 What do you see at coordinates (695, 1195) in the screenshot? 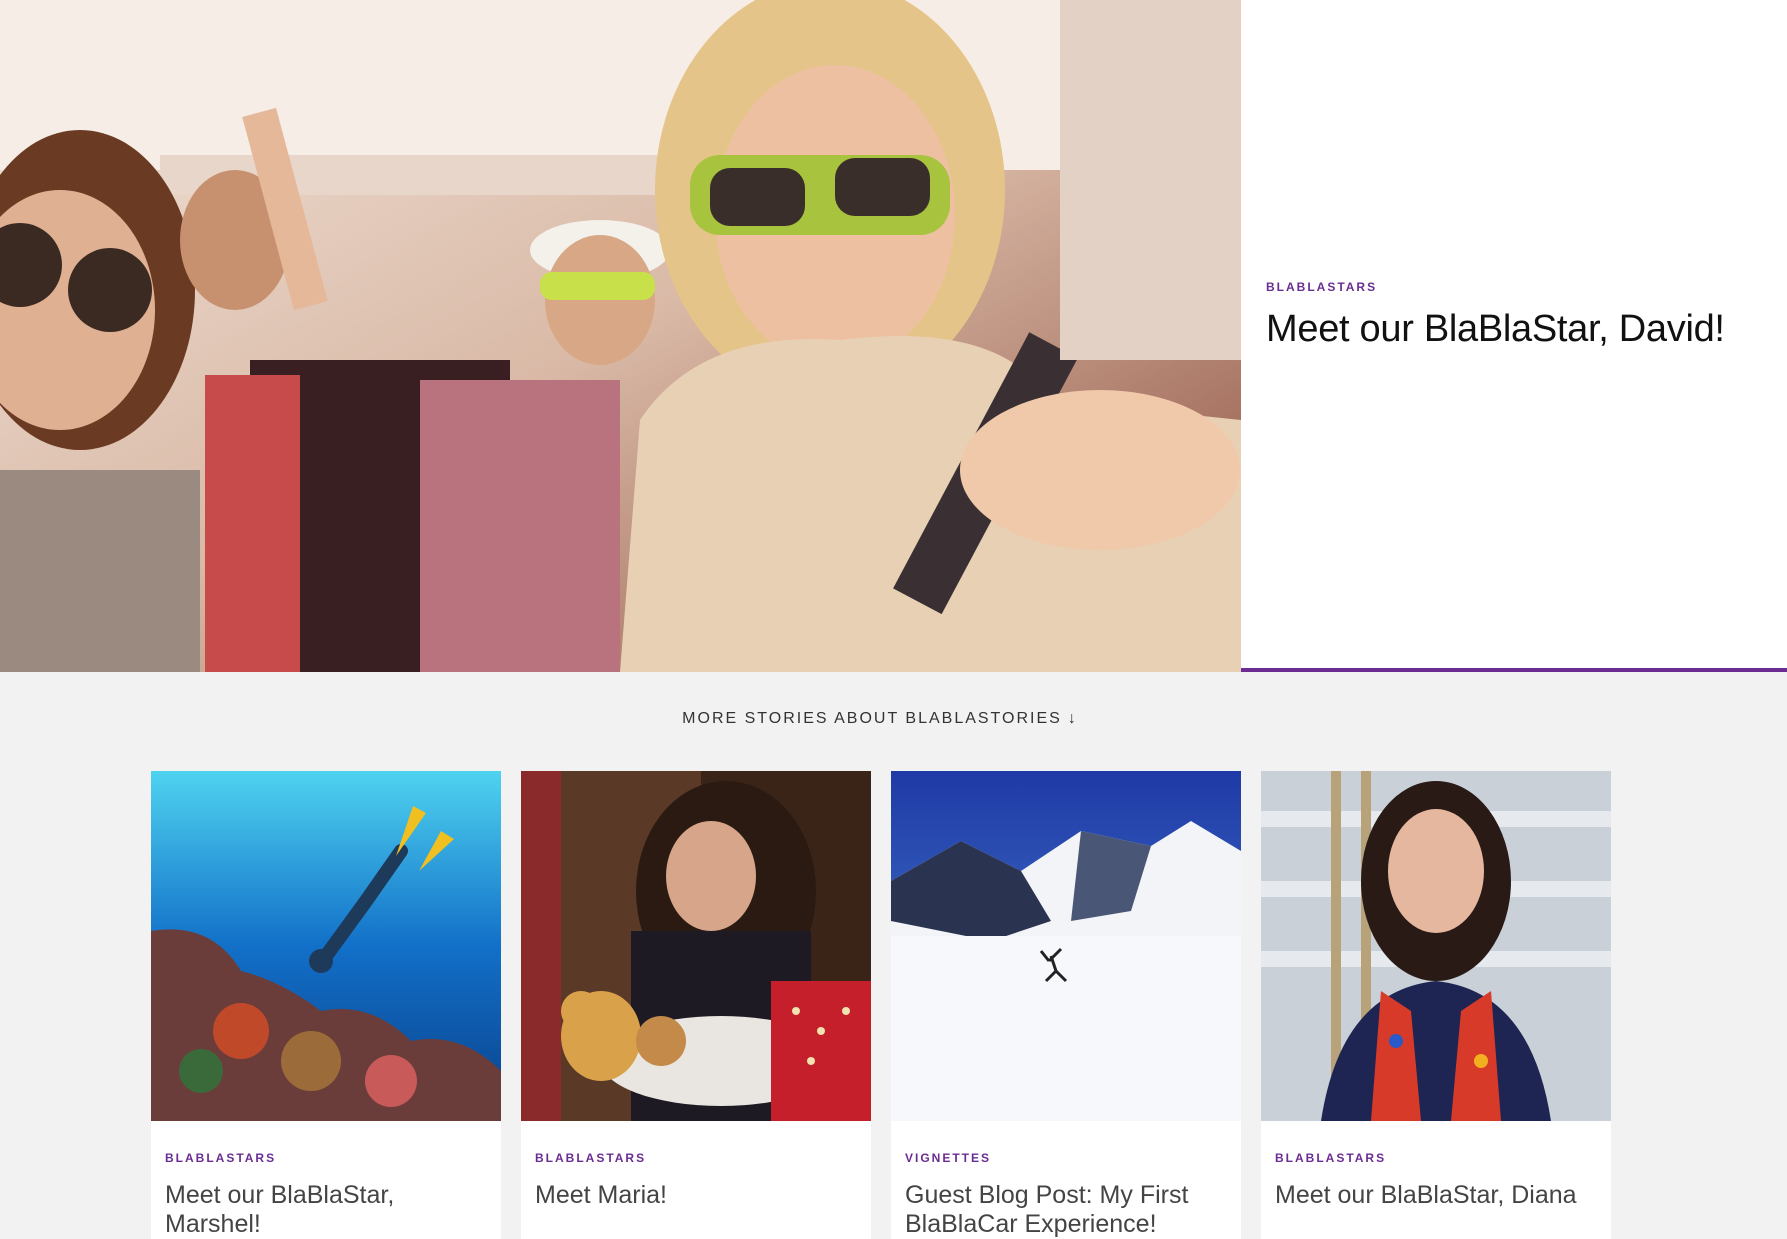
I see `card-title: Meet Maria!` at bounding box center [695, 1195].